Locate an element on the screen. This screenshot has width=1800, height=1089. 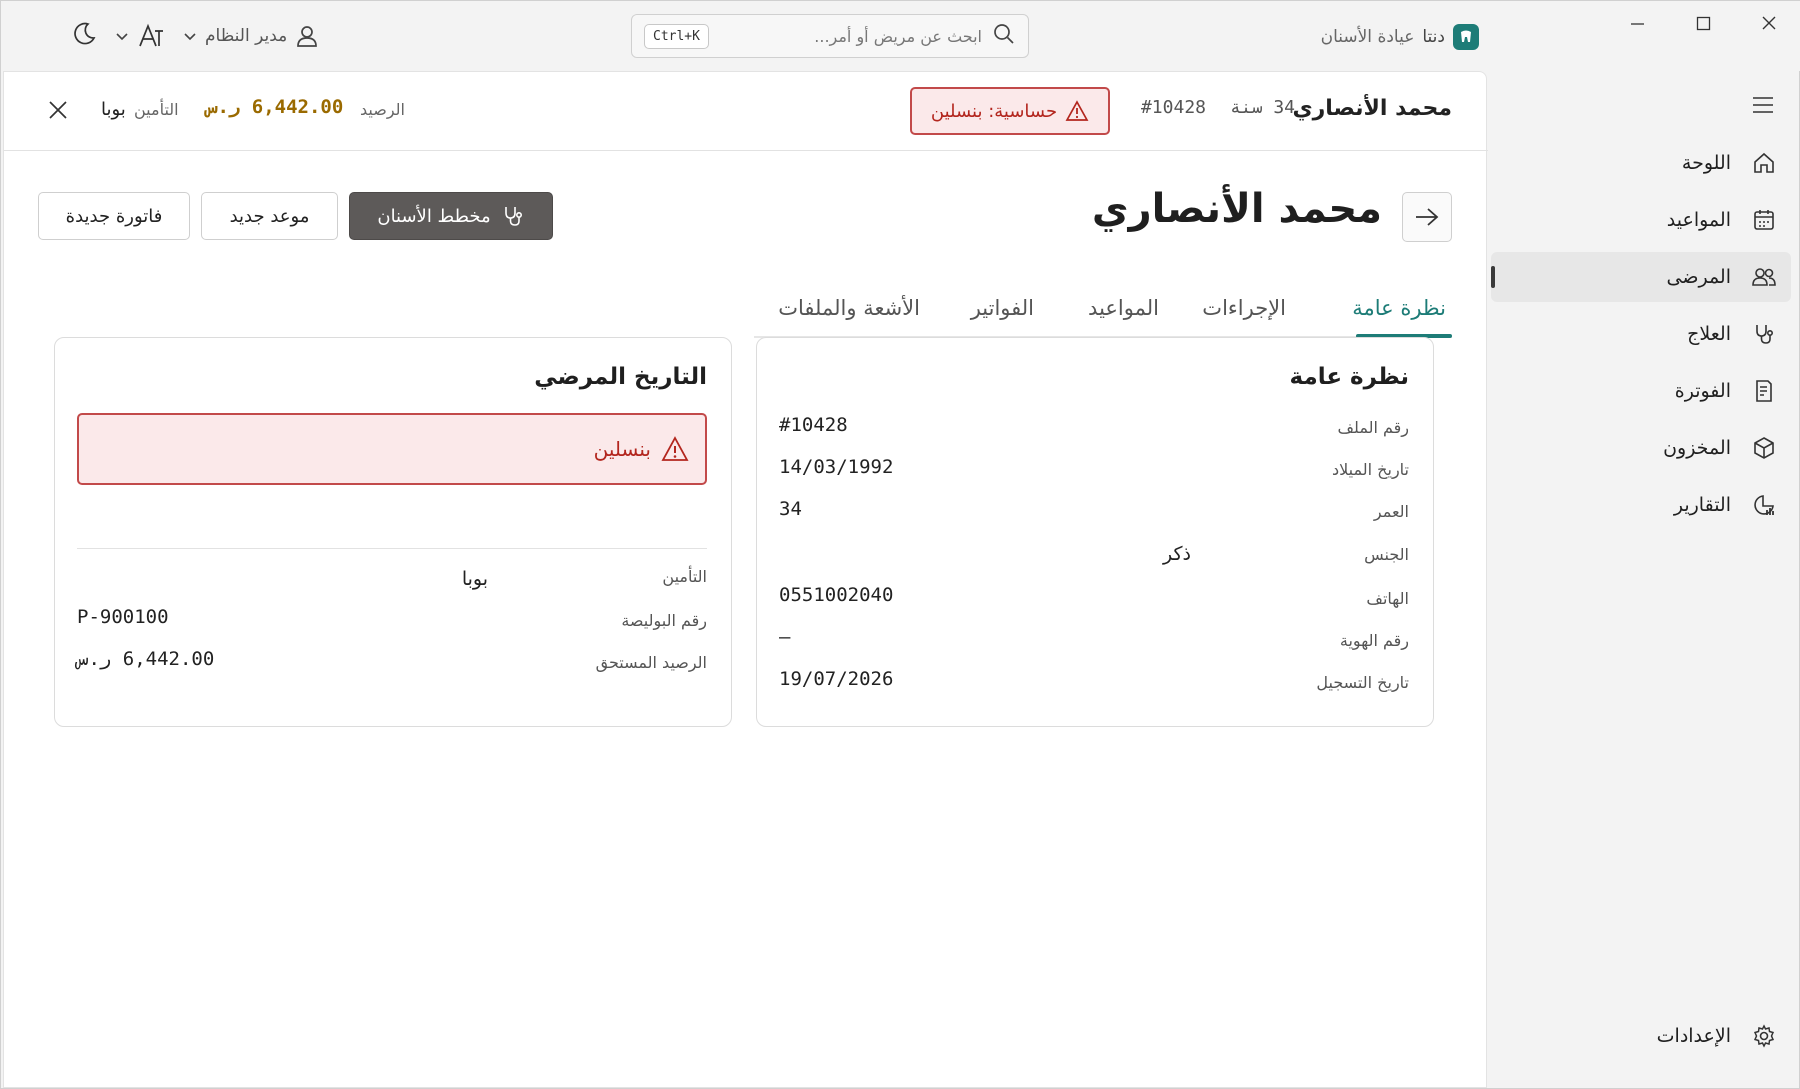
sidebar-item-dashboard: اللوحة is located at coordinates (1641, 163).